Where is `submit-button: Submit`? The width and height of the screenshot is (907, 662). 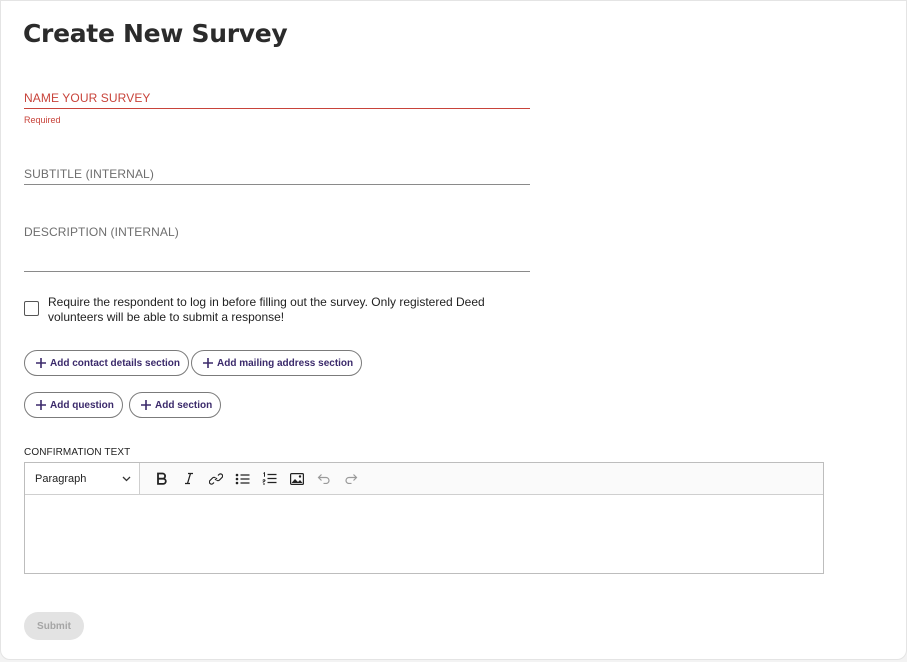 submit-button: Submit is located at coordinates (54, 626).